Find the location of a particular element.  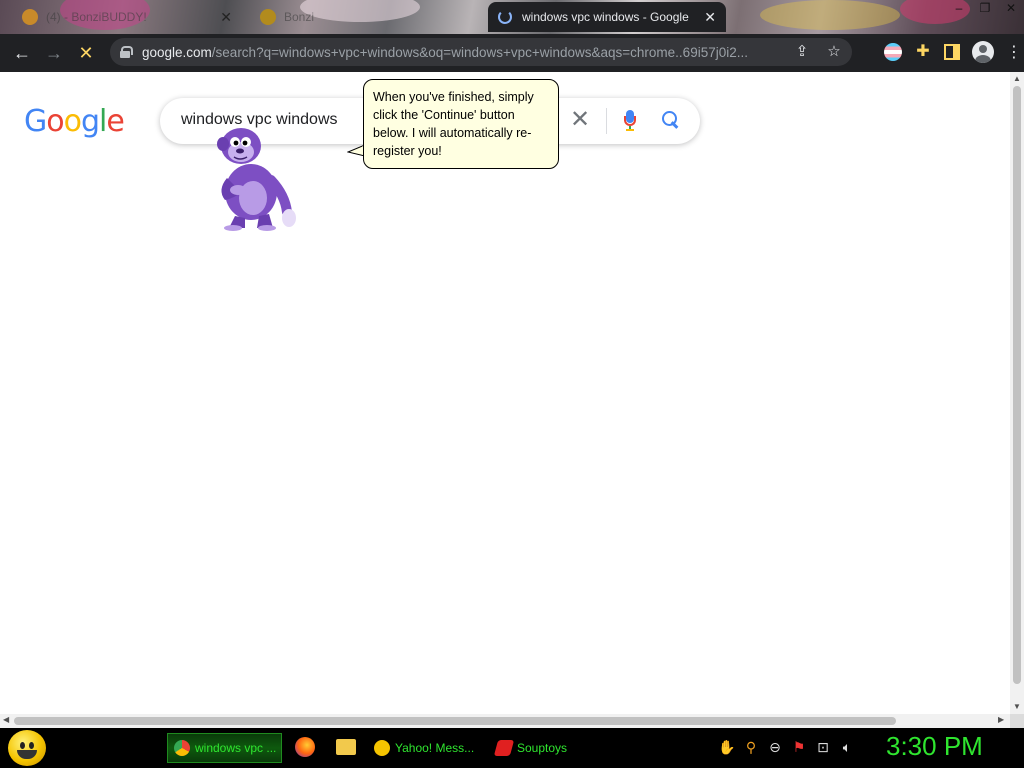

scroll-right-icon: ▶ is located at coordinates (1001, 719).